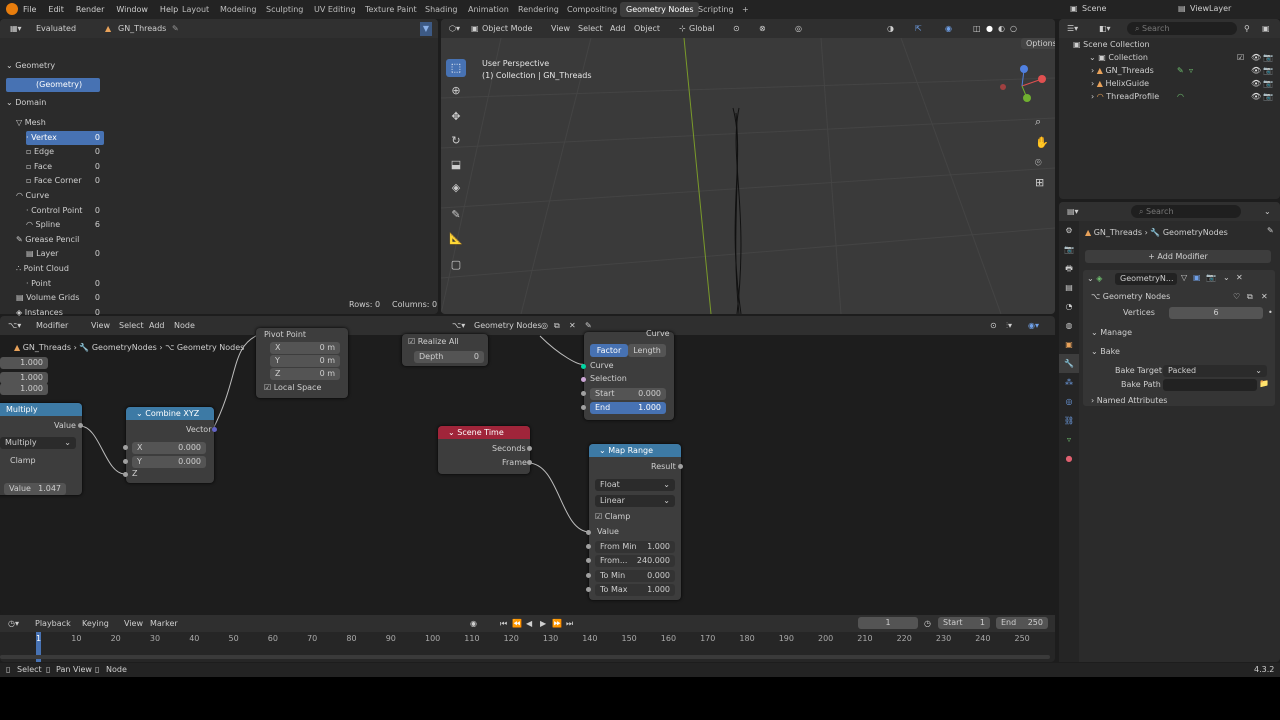 This screenshot has width=1280, height=720. What do you see at coordinates (60, 298) in the screenshot?
I see `domain-item: ▤ Volume Grids 0` at bounding box center [60, 298].